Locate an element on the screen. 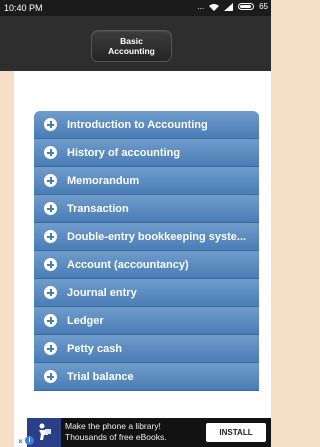  topic-label: Memorandum is located at coordinates (103, 180).